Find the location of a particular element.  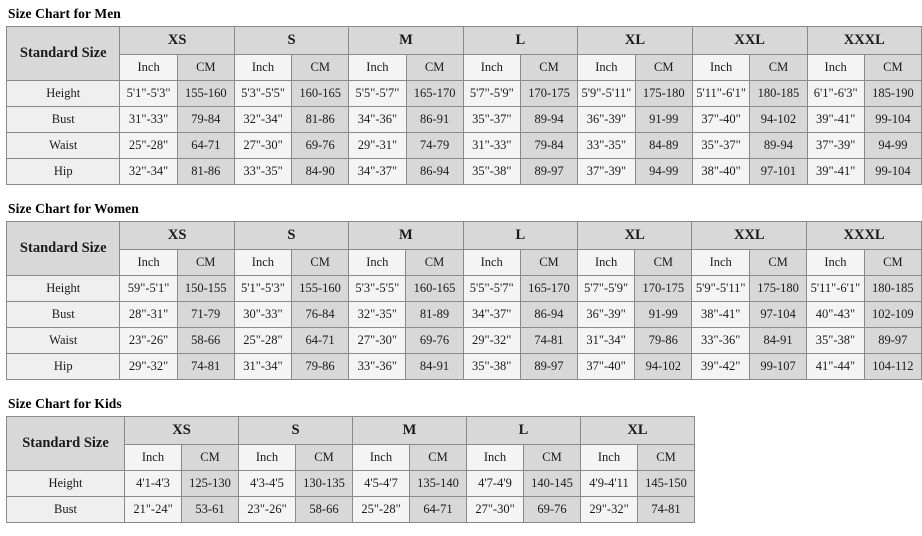

size-header-m: M is located at coordinates (406, 235).